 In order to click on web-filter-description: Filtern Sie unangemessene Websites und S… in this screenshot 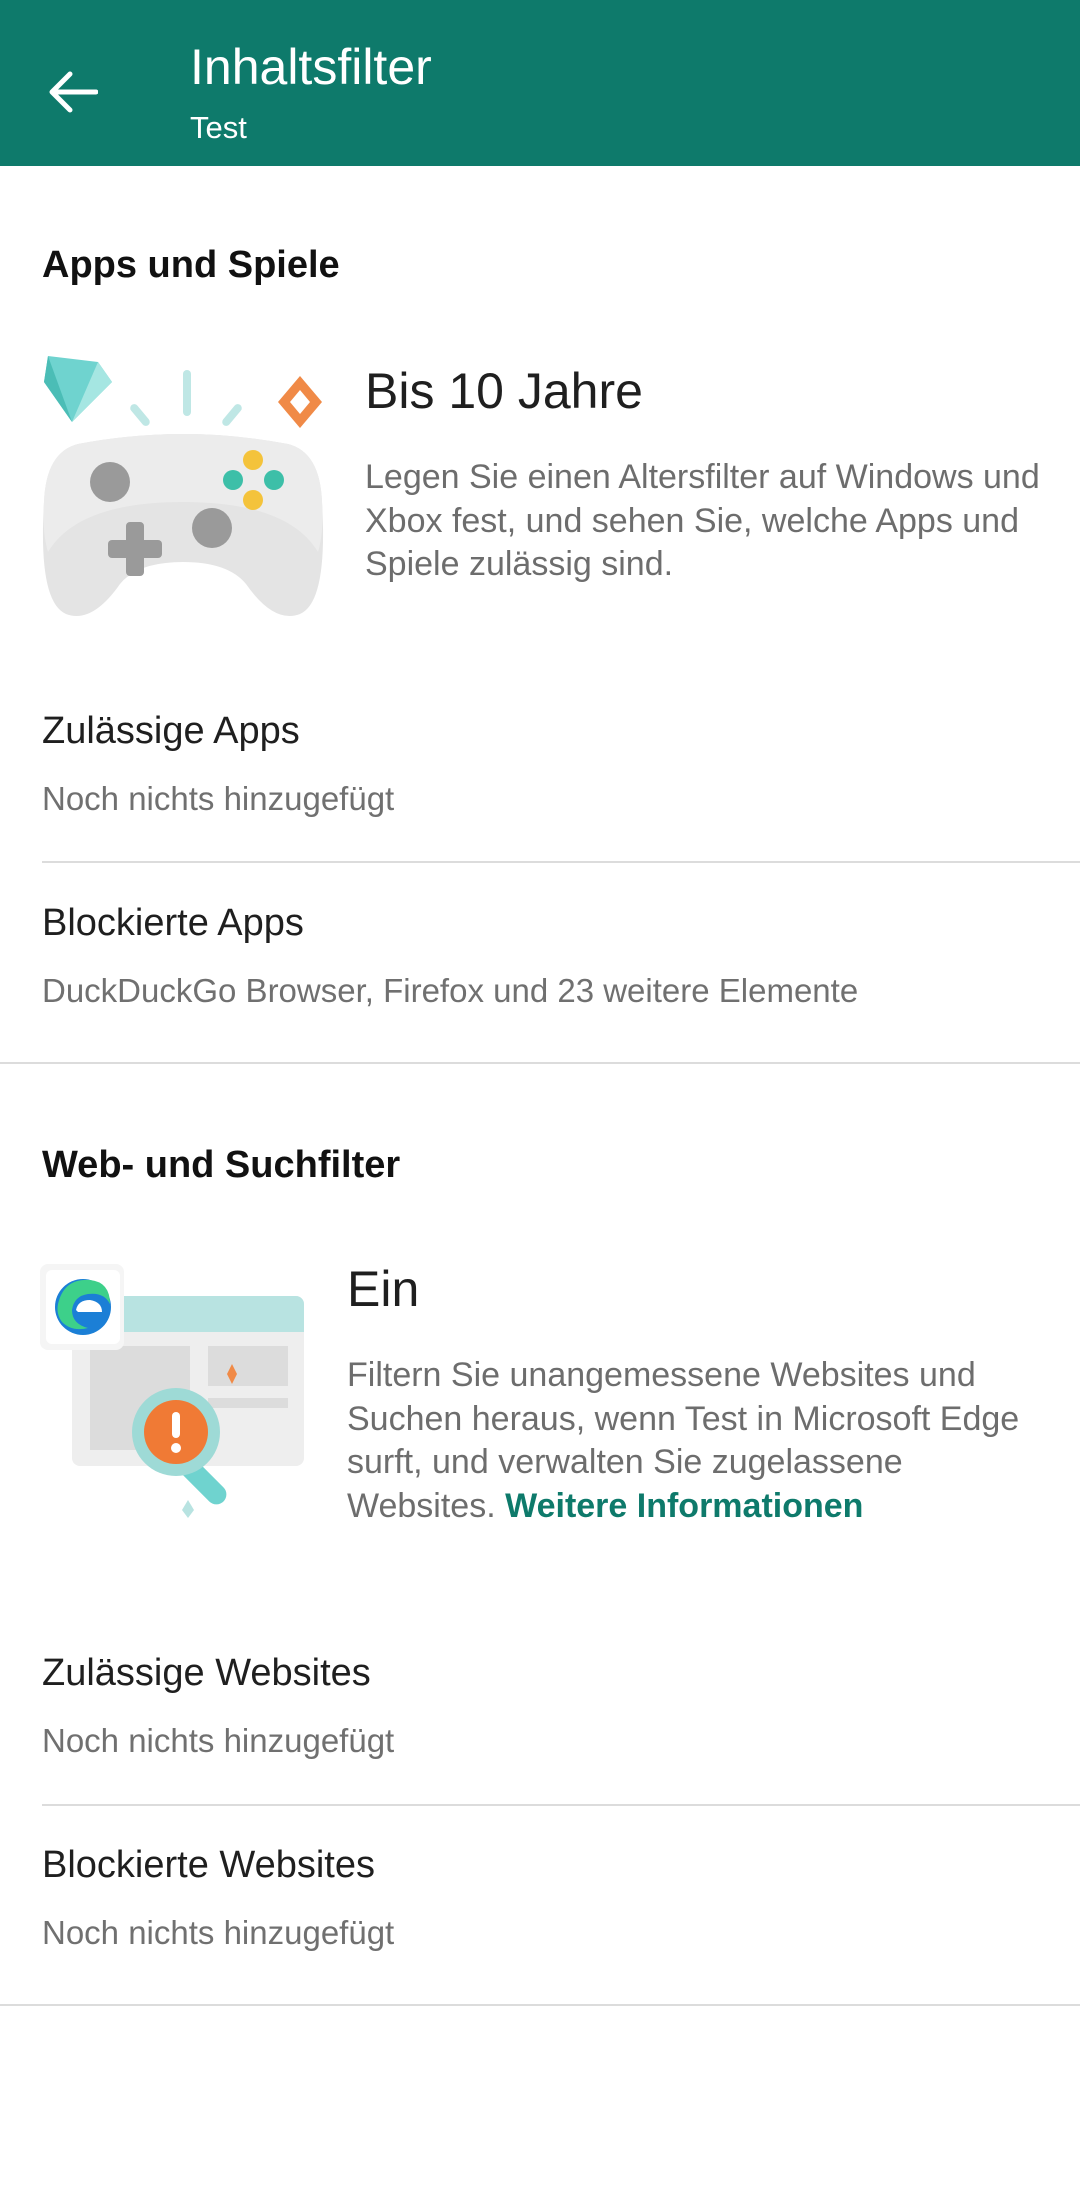, I will do `click(697, 1441)`.